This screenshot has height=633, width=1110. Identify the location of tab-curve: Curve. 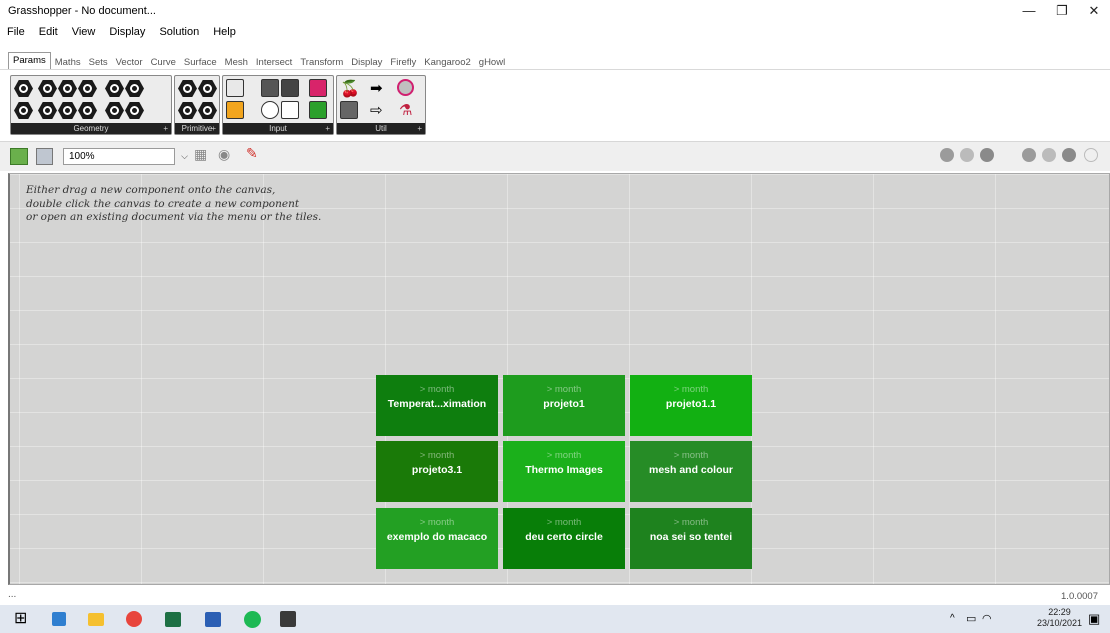
(163, 62).